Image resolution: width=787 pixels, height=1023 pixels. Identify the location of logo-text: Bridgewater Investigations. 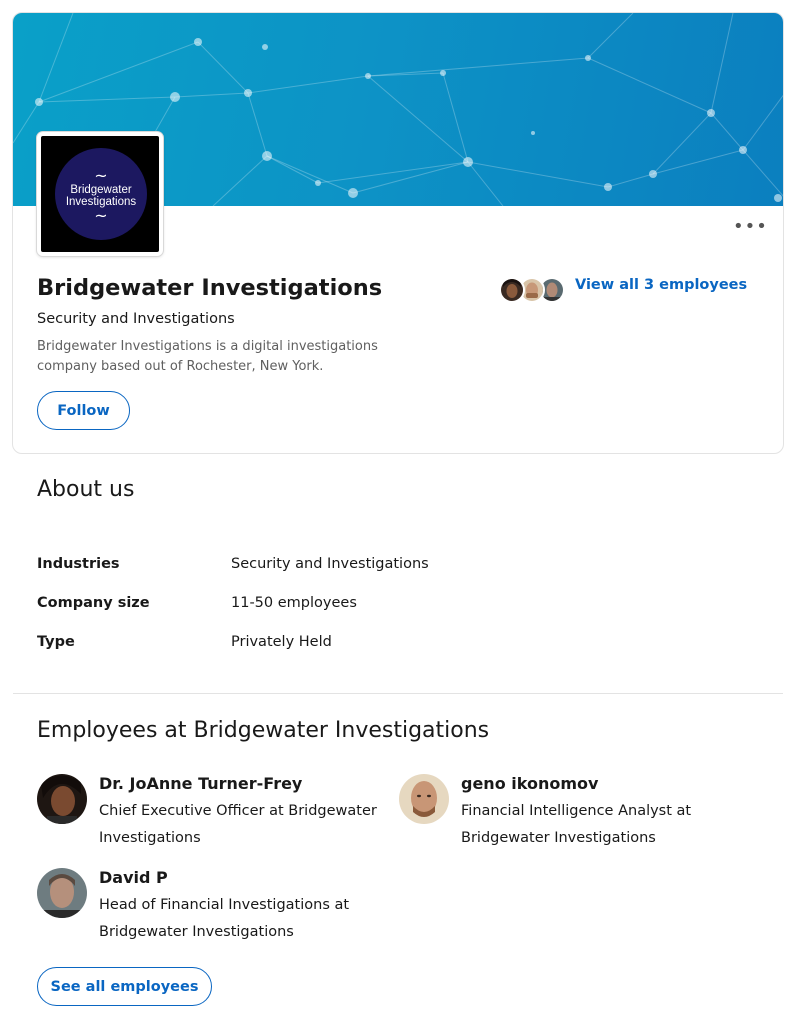
(101, 196).